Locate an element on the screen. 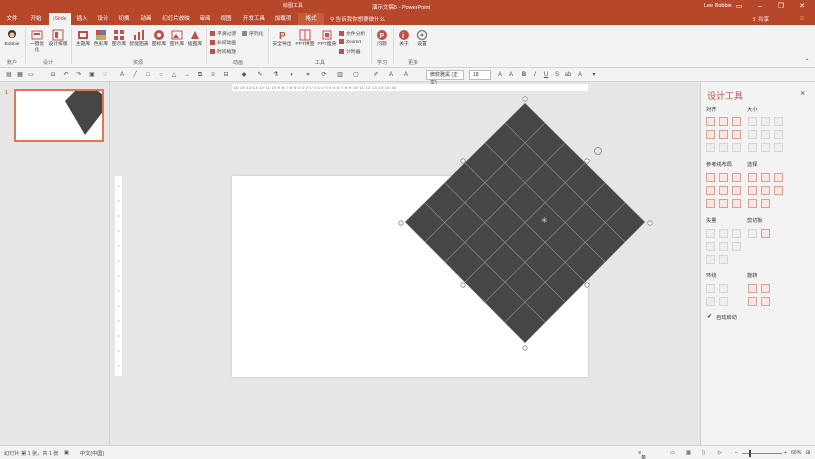  guide-matrix-icon is located at coordinates (723, 203).